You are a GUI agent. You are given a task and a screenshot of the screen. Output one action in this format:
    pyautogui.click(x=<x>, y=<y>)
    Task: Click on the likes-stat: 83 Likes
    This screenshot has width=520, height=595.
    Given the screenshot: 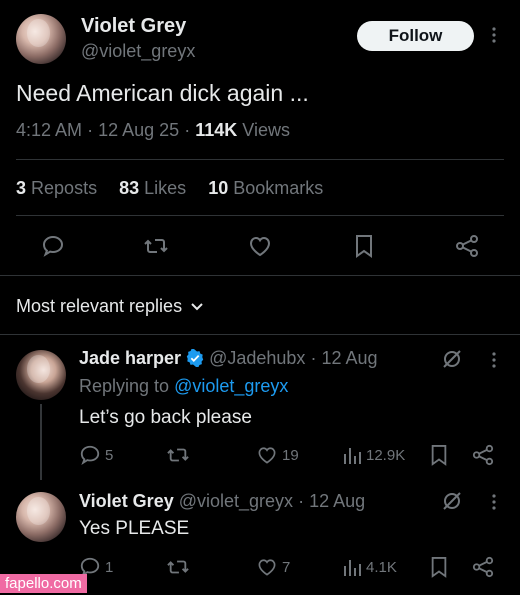 What is the action you would take?
    pyautogui.click(x=152, y=188)
    